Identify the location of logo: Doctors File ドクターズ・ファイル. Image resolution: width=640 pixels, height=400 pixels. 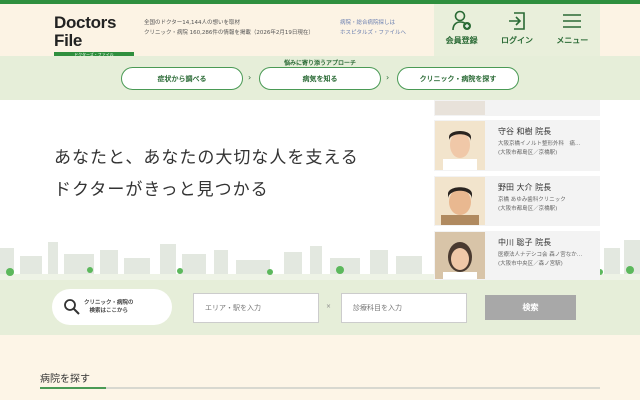
(94, 36).